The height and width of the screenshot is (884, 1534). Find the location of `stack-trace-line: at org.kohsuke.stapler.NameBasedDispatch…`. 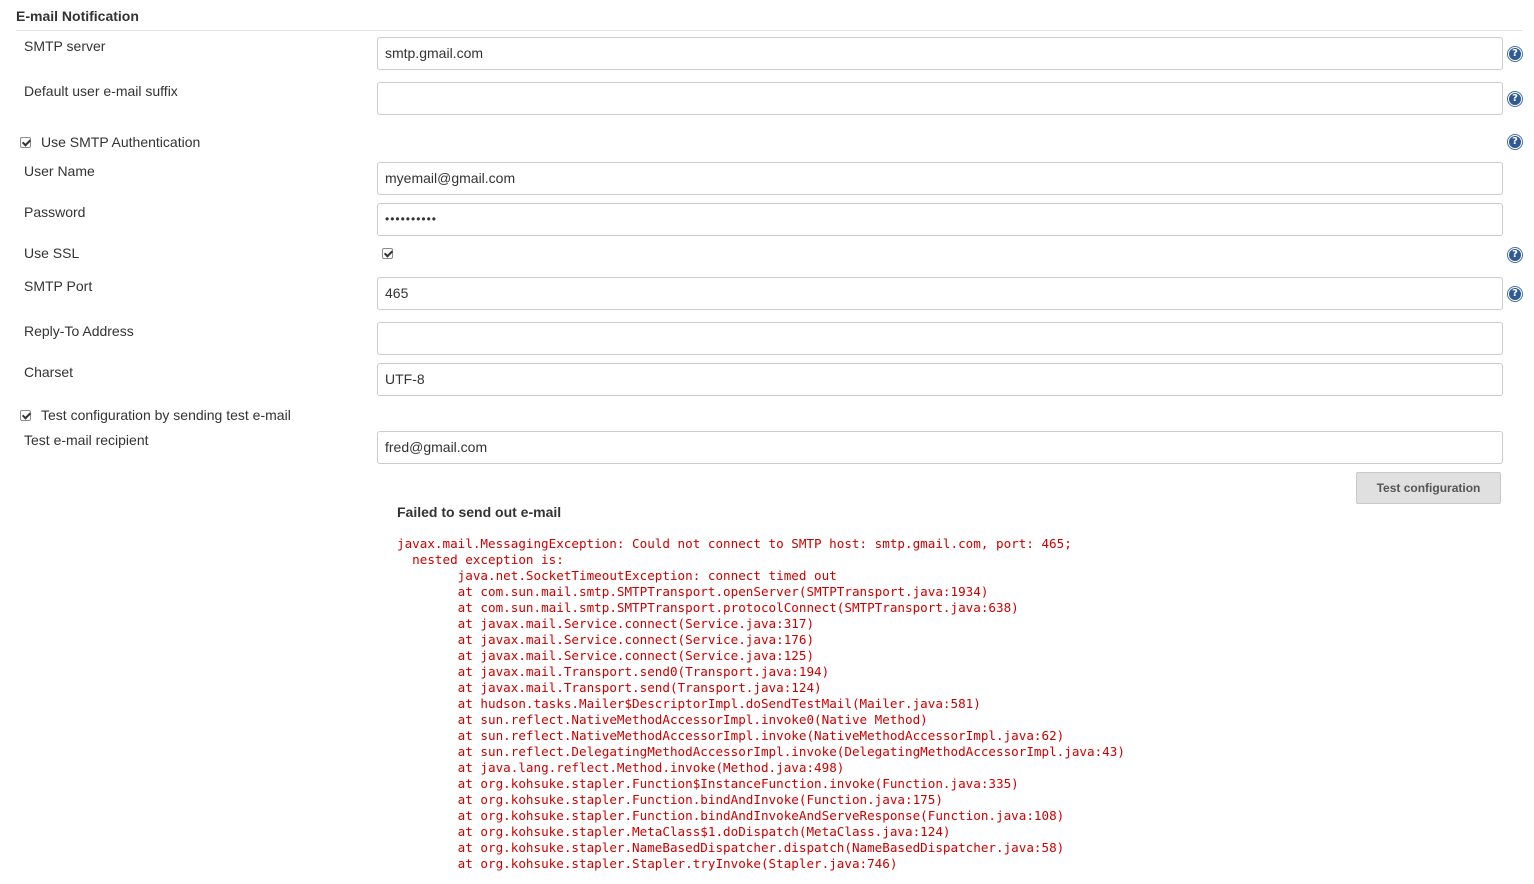

stack-trace-line: at org.kohsuke.stapler.NameBasedDispatch… is located at coordinates (731, 847).